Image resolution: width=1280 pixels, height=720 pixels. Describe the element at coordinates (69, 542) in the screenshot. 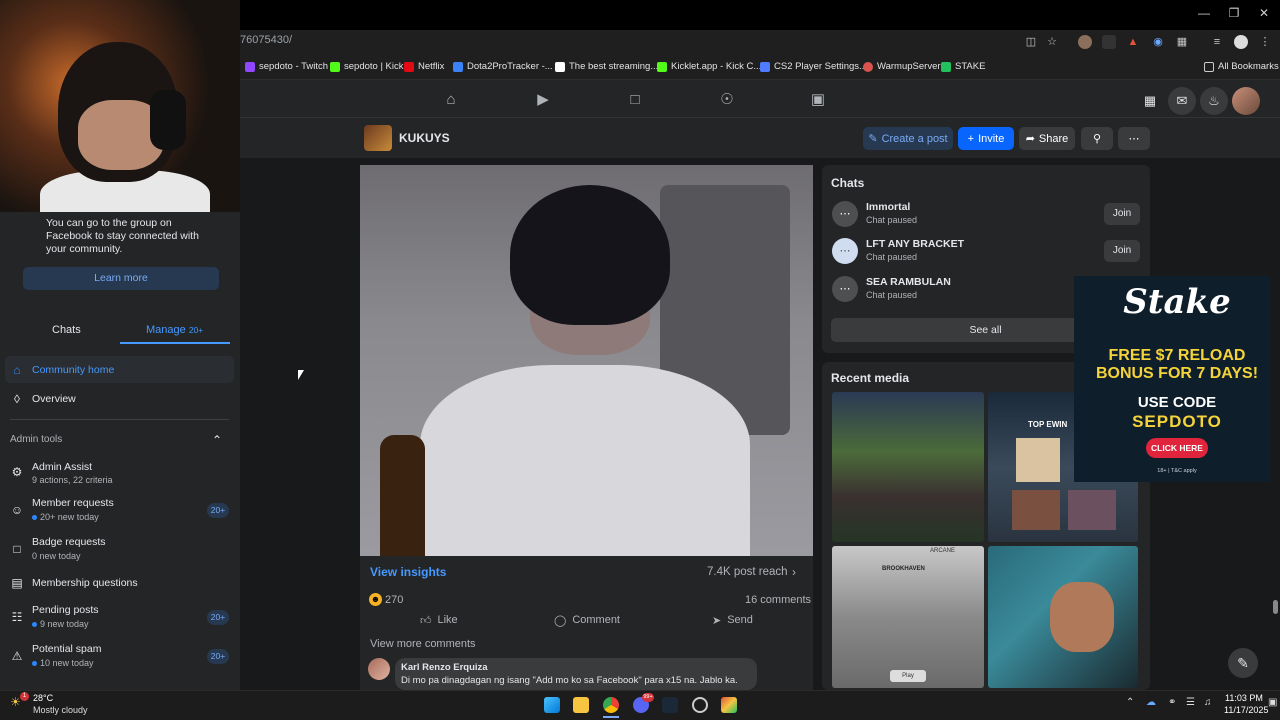

I see `sidebar-item-badge-requests: Badge requests` at that location.